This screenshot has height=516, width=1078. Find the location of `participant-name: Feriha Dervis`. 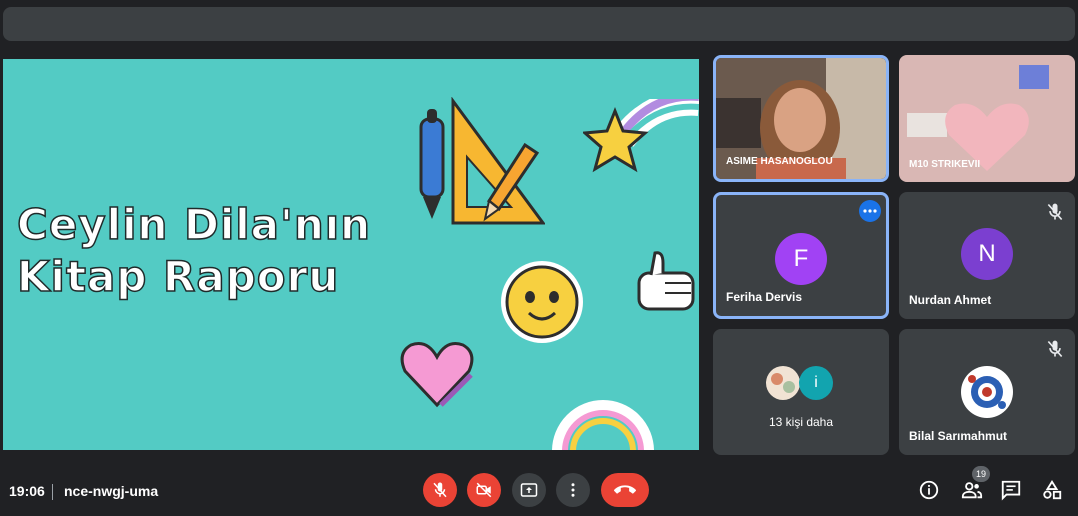

participant-name: Feriha Dervis is located at coordinates (764, 297).